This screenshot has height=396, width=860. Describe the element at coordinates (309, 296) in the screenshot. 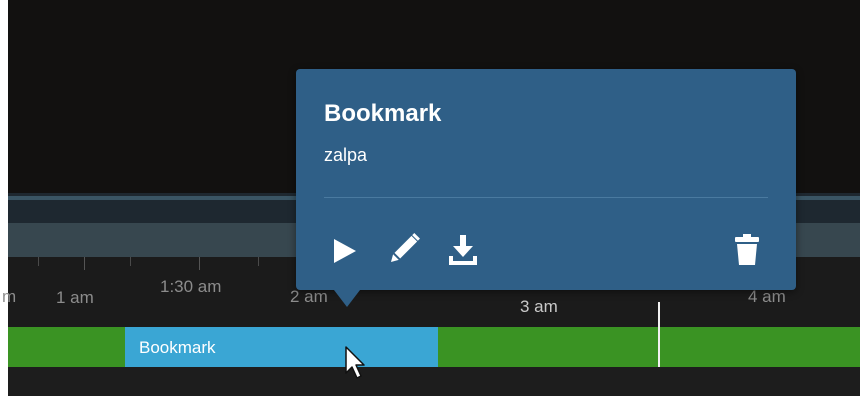

I see `tick-label-2am: 2 am` at that location.